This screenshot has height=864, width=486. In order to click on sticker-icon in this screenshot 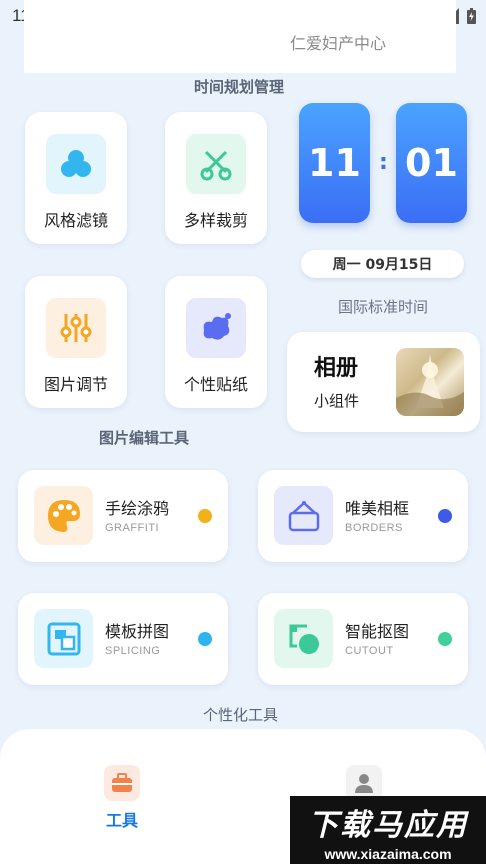, I will do `click(216, 328)`.